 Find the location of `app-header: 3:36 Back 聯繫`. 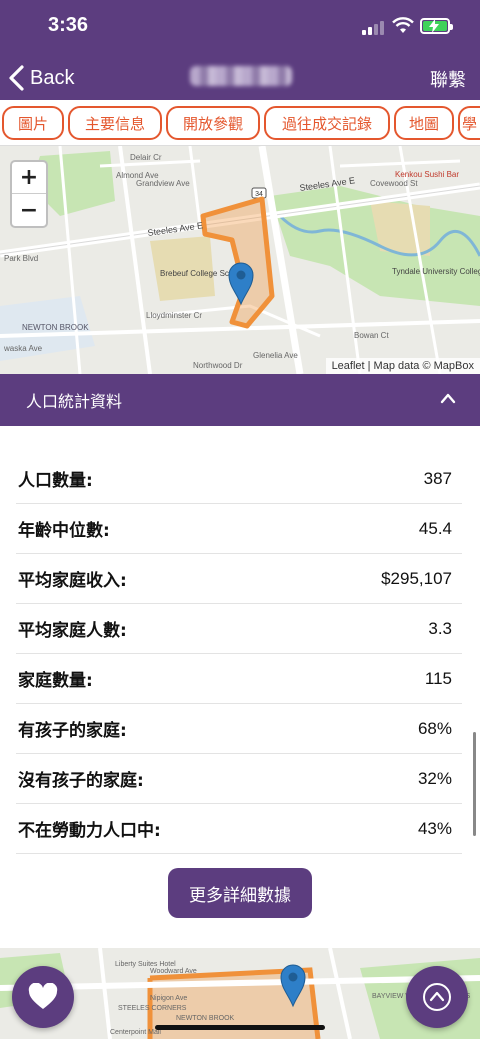

app-header: 3:36 Back 聯繫 is located at coordinates (240, 50).